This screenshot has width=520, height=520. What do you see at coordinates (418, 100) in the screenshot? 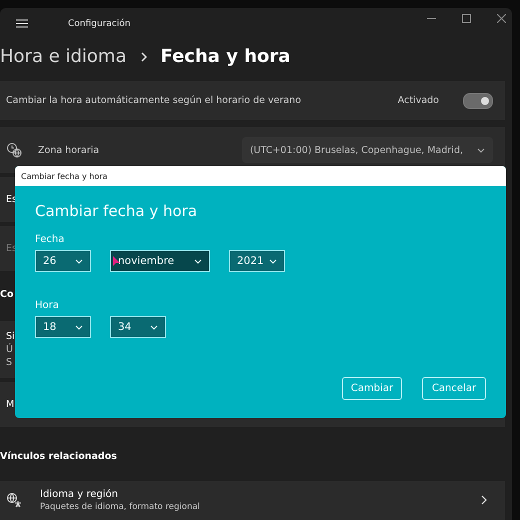
I see `toggle-state-label: Activado` at bounding box center [418, 100].